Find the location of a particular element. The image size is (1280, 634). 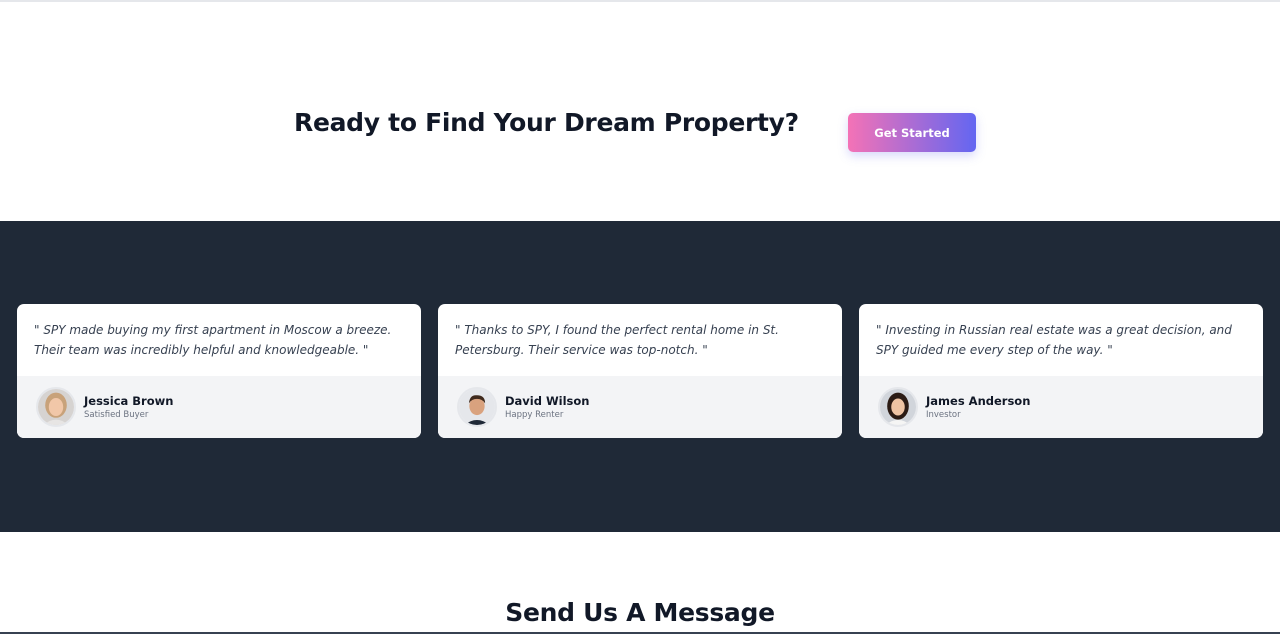

author-name: David Wilson is located at coordinates (547, 401).